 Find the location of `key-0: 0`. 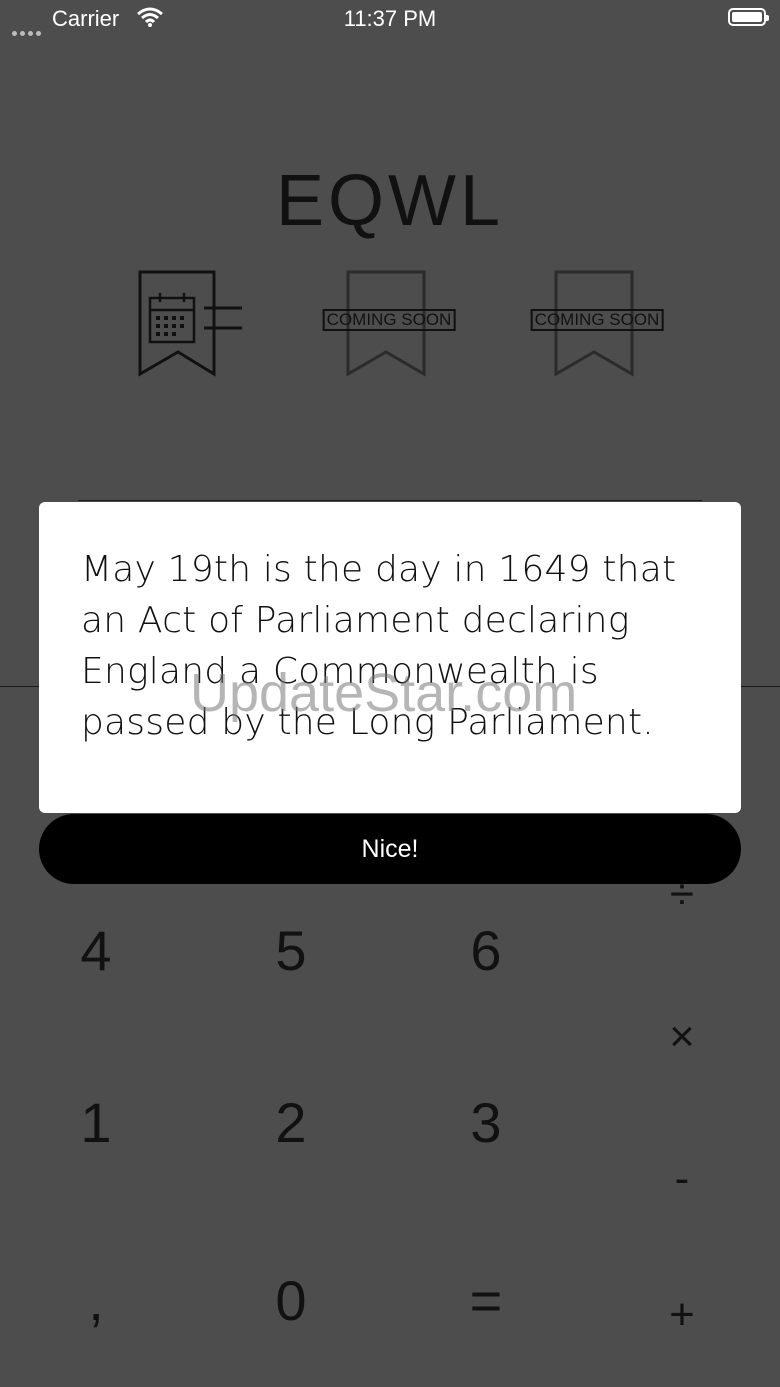

key-0: 0 is located at coordinates (291, 1300).